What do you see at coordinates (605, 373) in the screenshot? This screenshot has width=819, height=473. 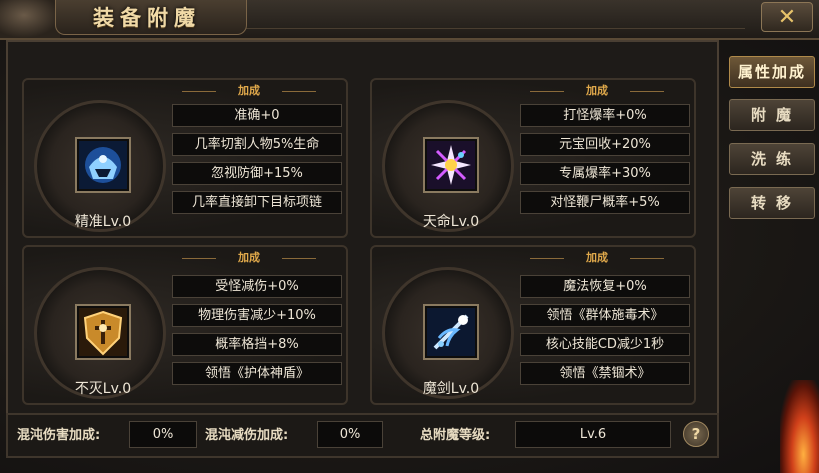 I see `stat-row: 领悟《禁锢术》` at bounding box center [605, 373].